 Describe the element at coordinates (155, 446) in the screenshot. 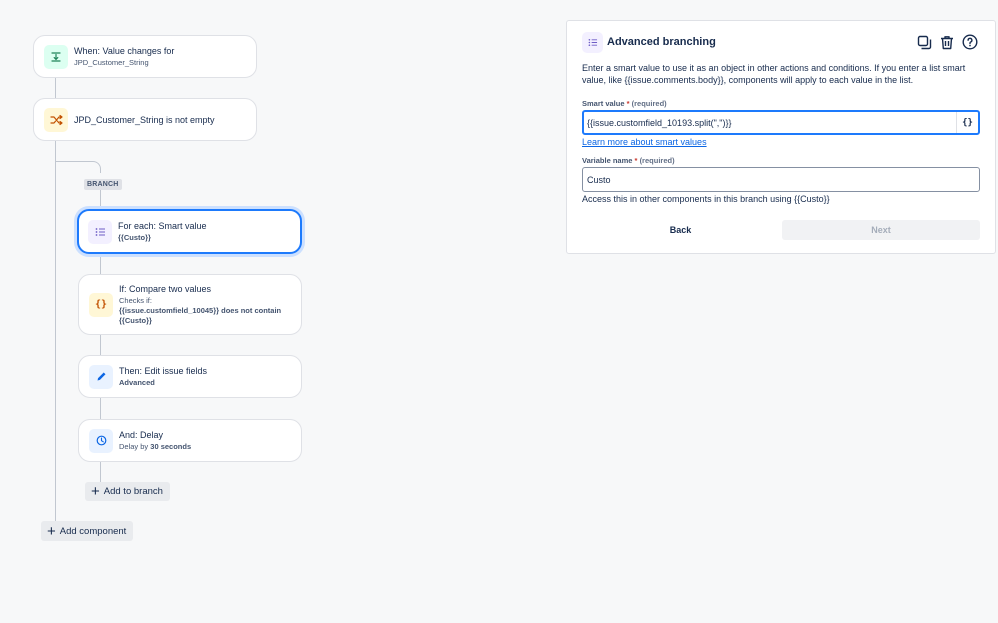

I see `delay-subtitle: Delay by 30 seconds` at that location.